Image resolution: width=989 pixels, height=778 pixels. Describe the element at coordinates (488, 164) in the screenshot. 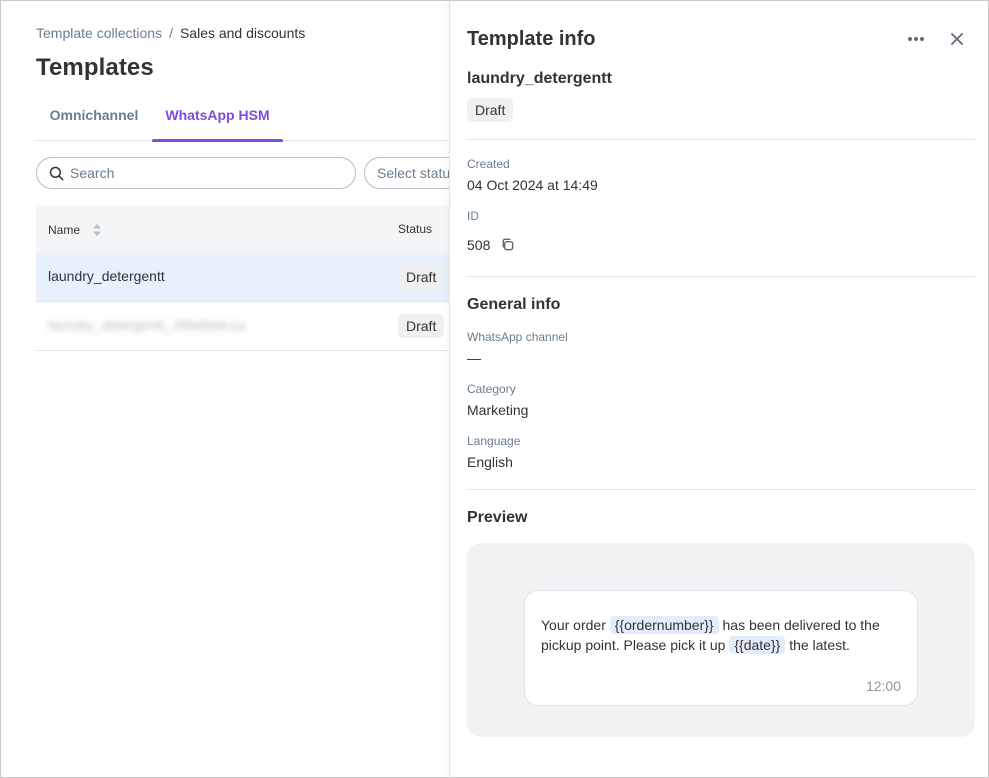

I see `created-label: Created` at that location.